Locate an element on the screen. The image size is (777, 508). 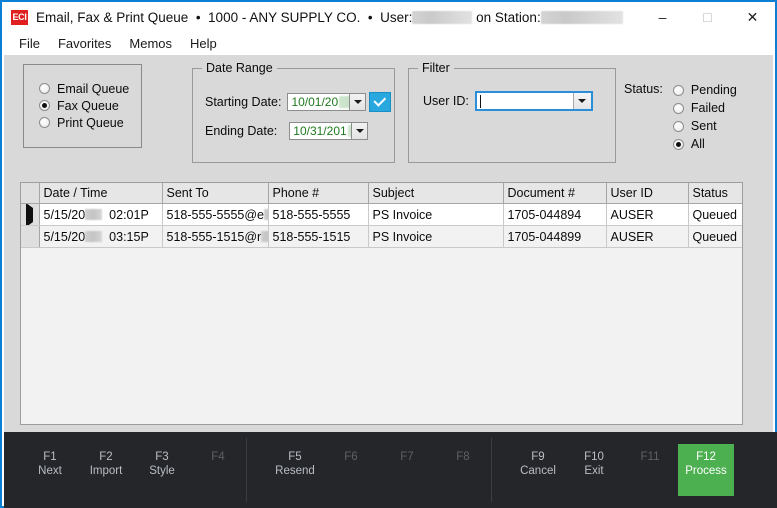
function-key-f10-exit: F10 Exit is located at coordinates (594, 470).